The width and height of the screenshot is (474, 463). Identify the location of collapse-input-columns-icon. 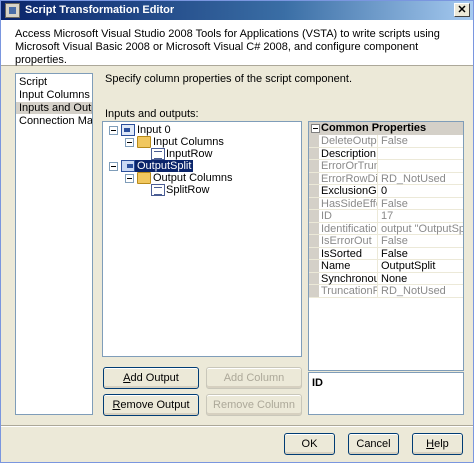
(129, 142).